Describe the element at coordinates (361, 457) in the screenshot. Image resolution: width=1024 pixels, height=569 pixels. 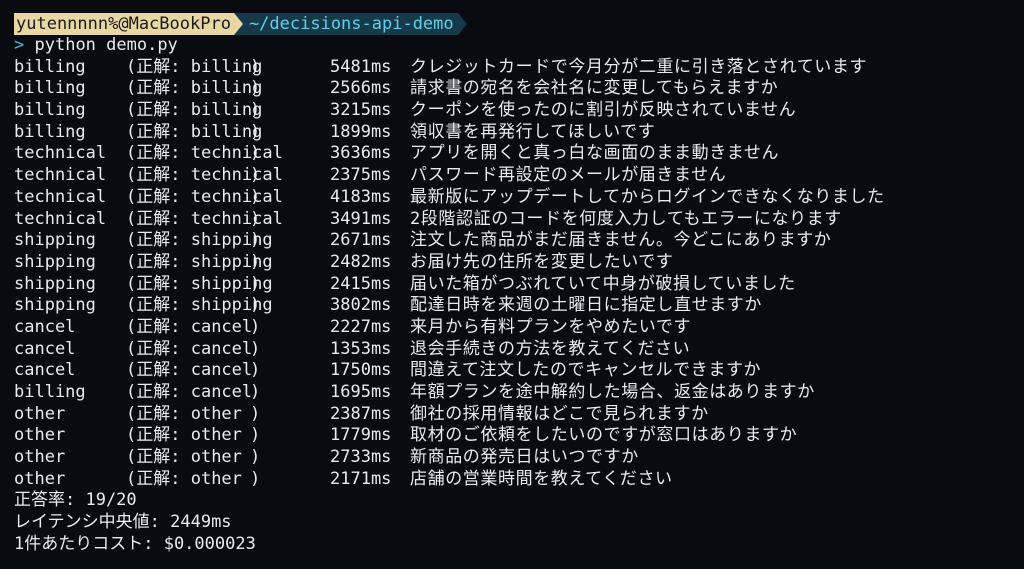
I see `latency-value: 2733ms` at that location.